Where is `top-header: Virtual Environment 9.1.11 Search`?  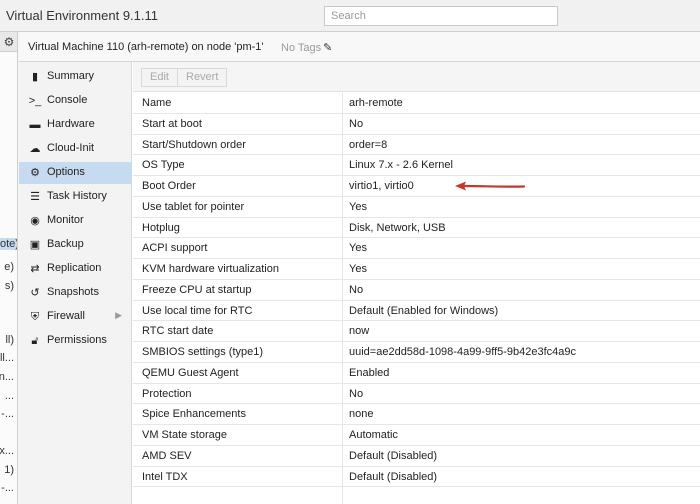
top-header: Virtual Environment 9.1.11 Search is located at coordinates (350, 16).